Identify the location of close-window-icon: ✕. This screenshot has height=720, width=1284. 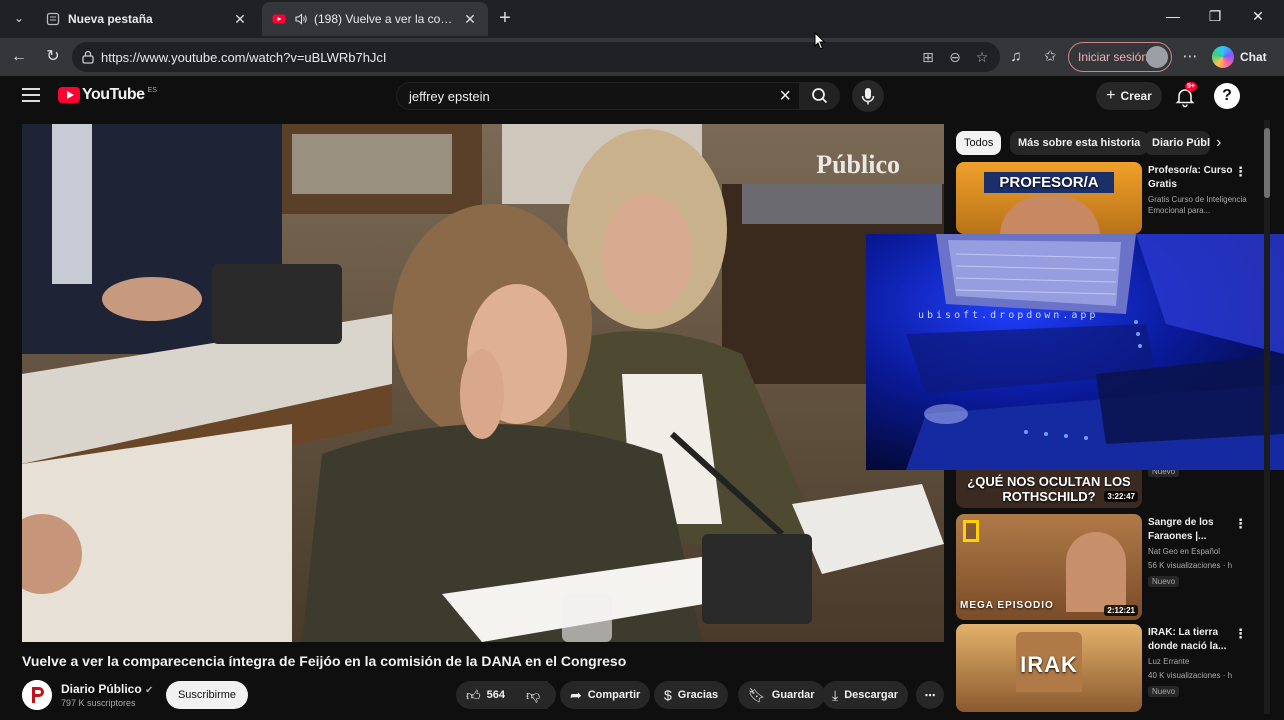
(1258, 19).